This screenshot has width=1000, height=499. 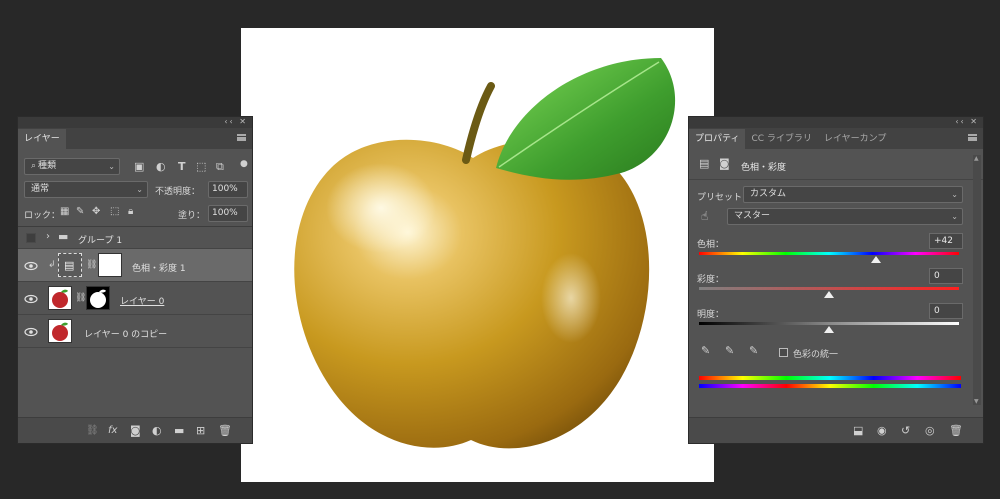 I want to click on lock-transparent-icon: ▦, so click(x=64, y=212).